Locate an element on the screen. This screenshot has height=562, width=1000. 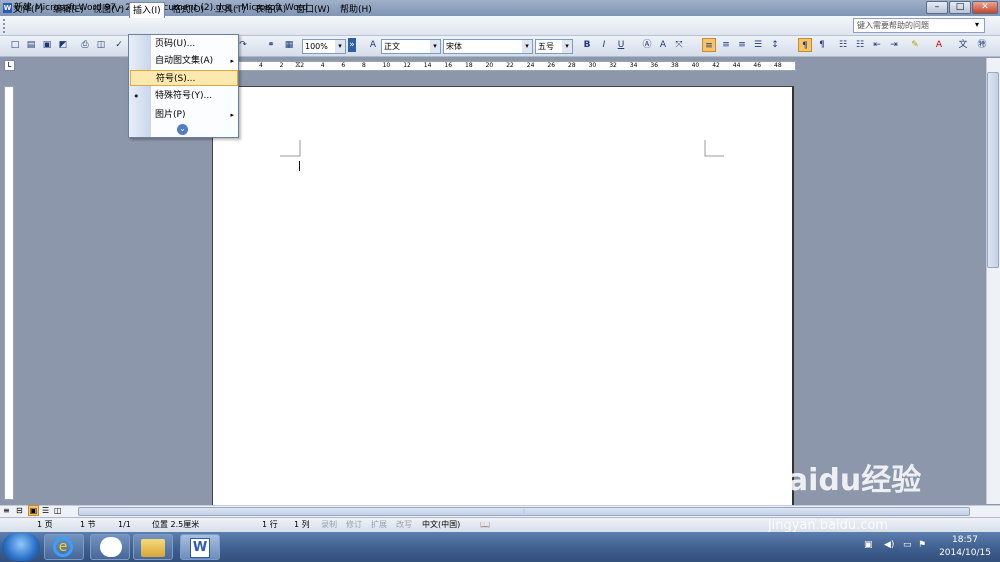
italic-button: I is located at coordinates (604, 45).